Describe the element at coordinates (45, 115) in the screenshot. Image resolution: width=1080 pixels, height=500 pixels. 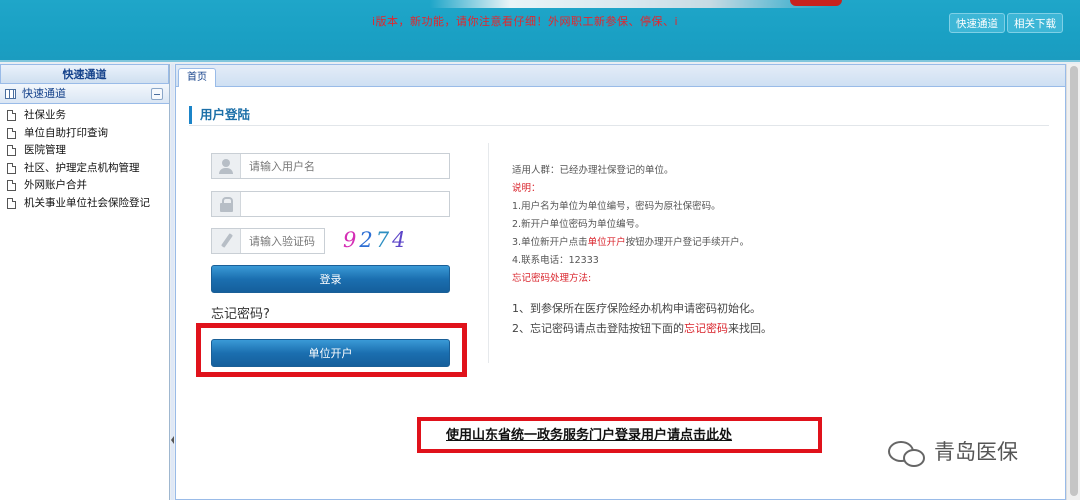
I see `sidebar-item-label: 社保业务` at that location.